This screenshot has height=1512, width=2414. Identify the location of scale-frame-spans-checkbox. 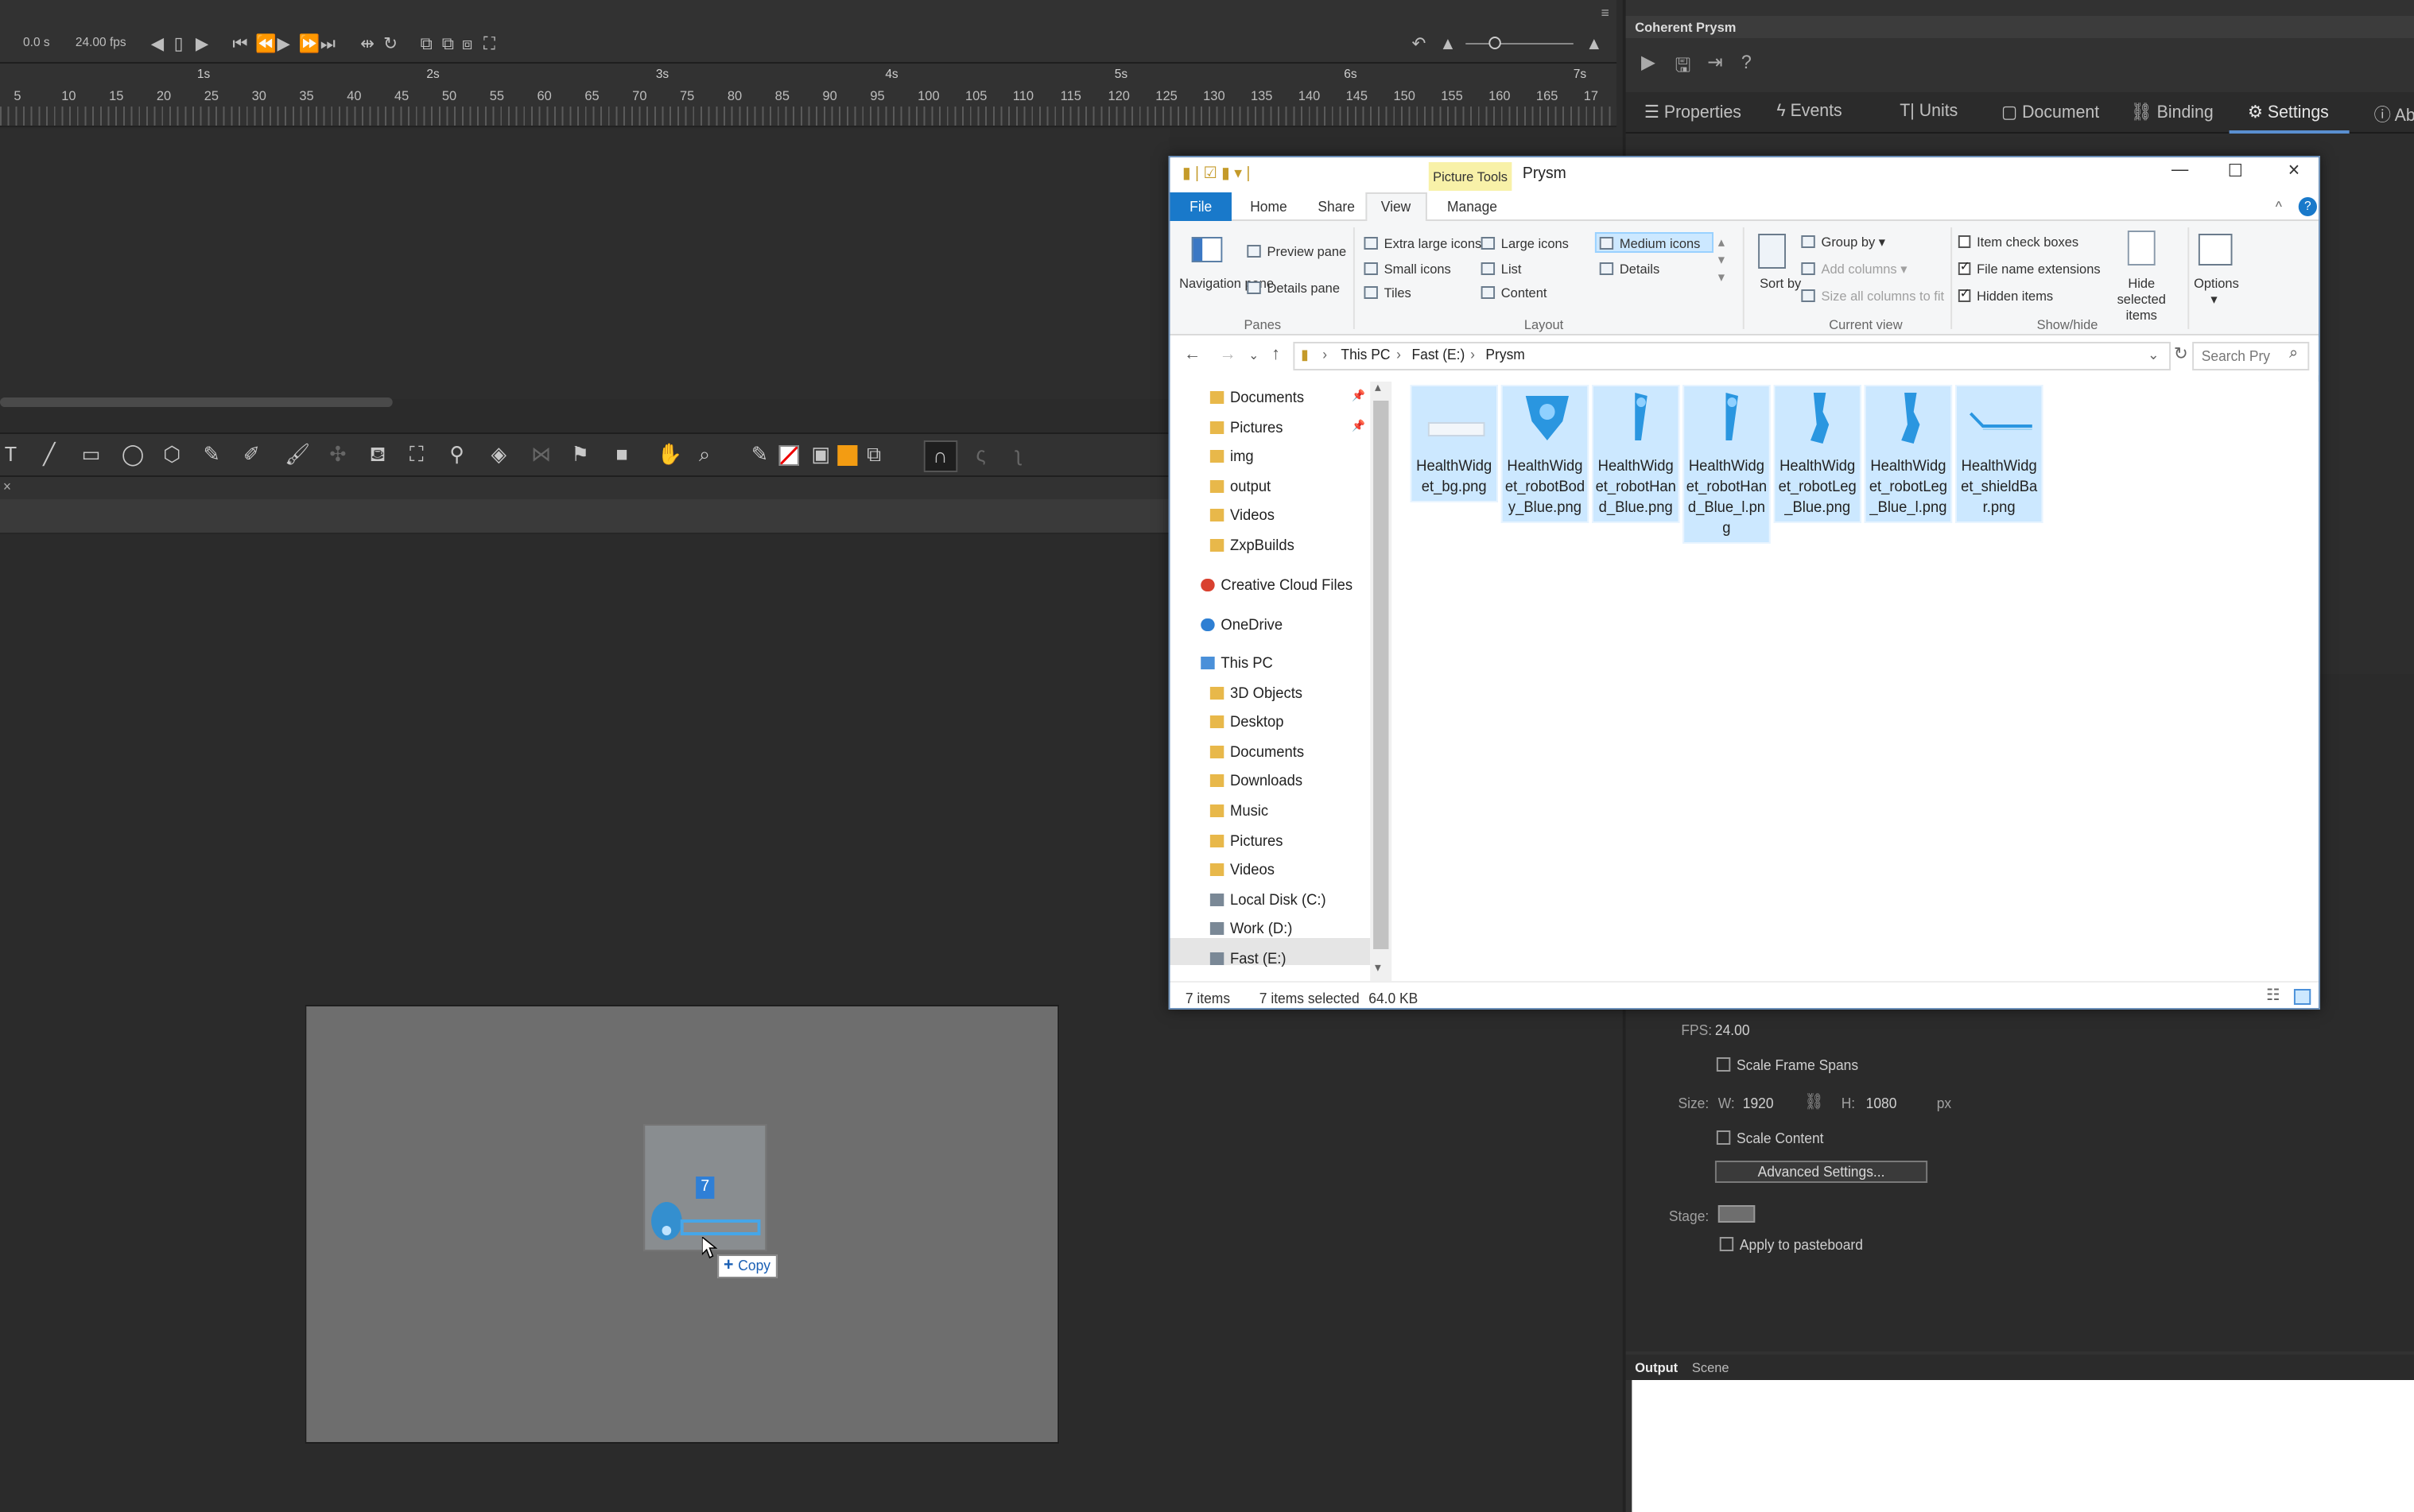
(1723, 1065).